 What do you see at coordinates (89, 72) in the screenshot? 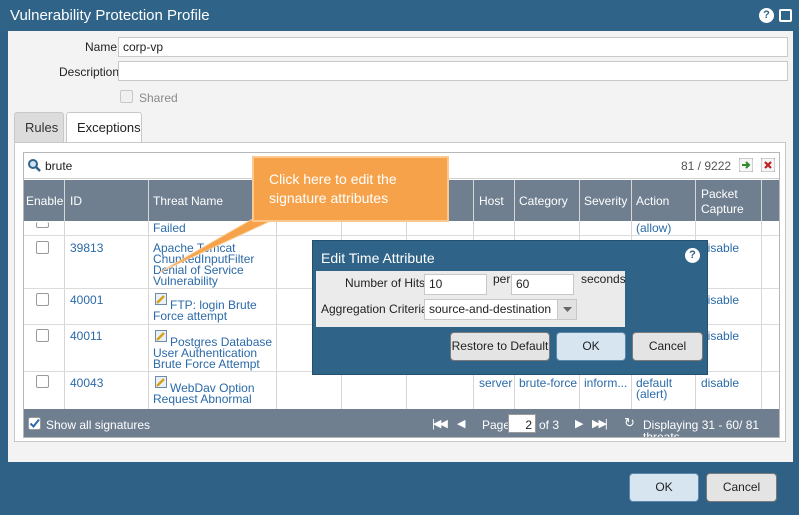
I see `description-label: Description` at bounding box center [89, 72].